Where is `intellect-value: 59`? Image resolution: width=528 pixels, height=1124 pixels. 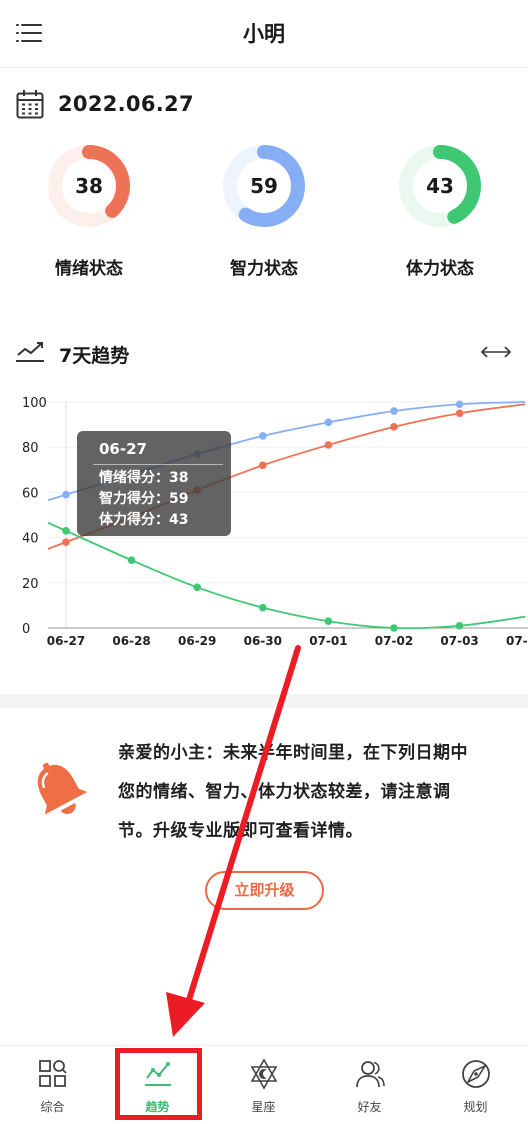
intellect-value: 59 is located at coordinates (264, 186).